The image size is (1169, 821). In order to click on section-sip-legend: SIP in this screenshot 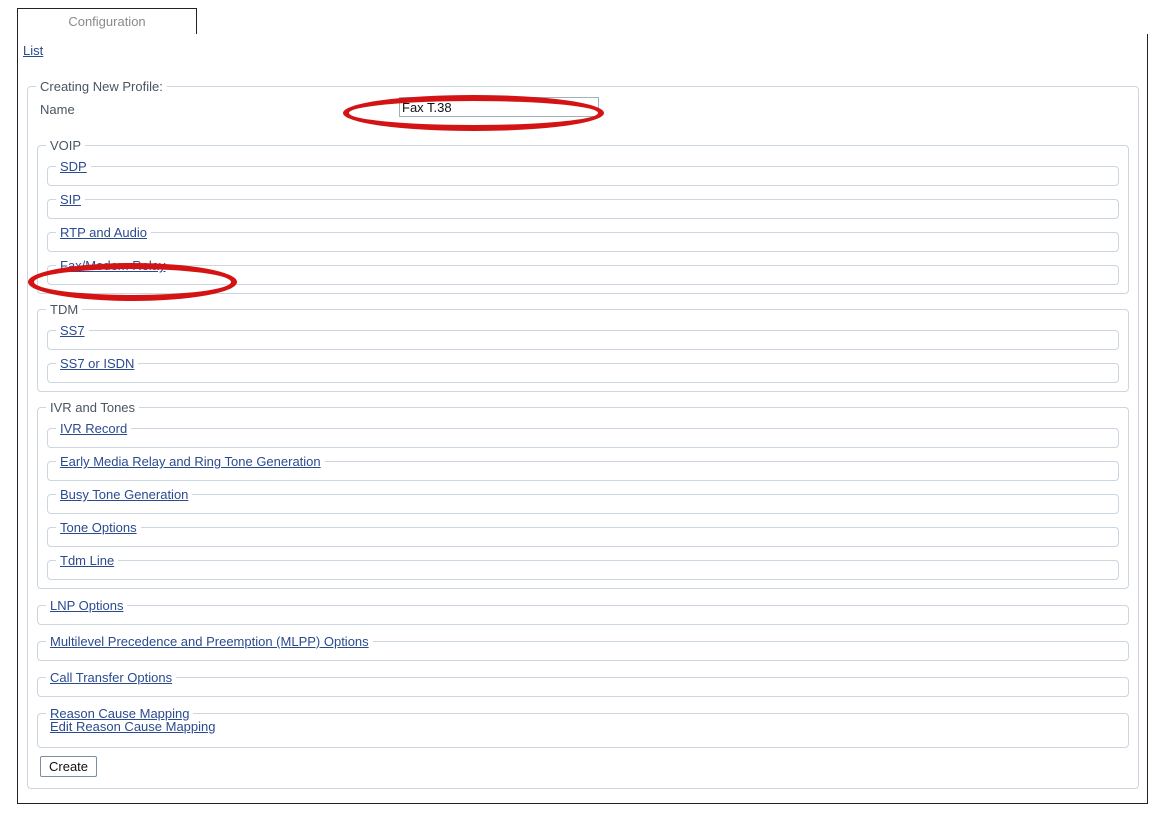, I will do `click(70, 199)`.